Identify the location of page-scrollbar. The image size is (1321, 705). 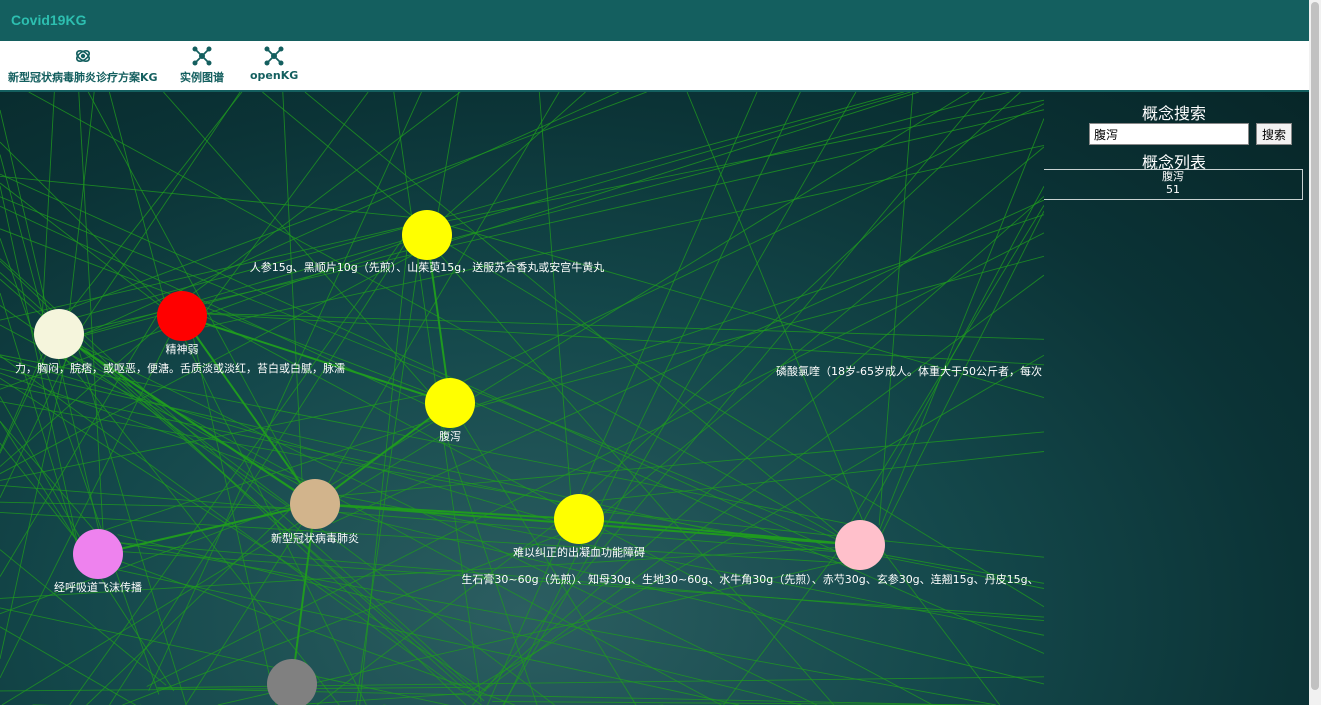
(1315, 352).